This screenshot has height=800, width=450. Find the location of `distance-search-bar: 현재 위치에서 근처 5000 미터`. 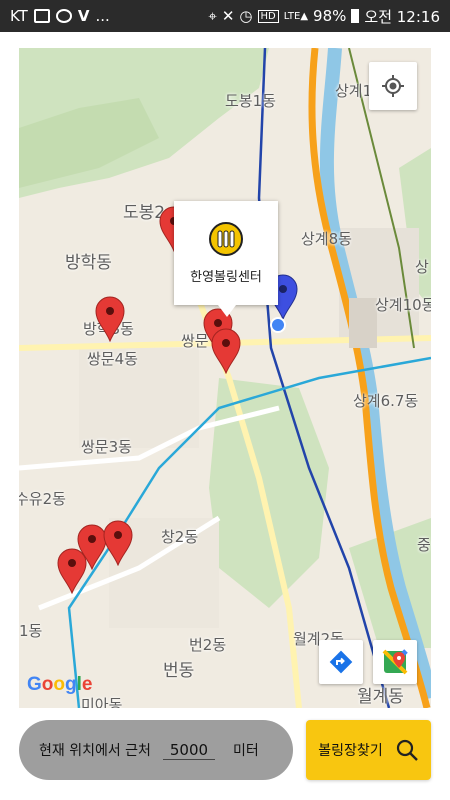

distance-search-bar: 현재 위치에서 근처 5000 미터 is located at coordinates (156, 750).